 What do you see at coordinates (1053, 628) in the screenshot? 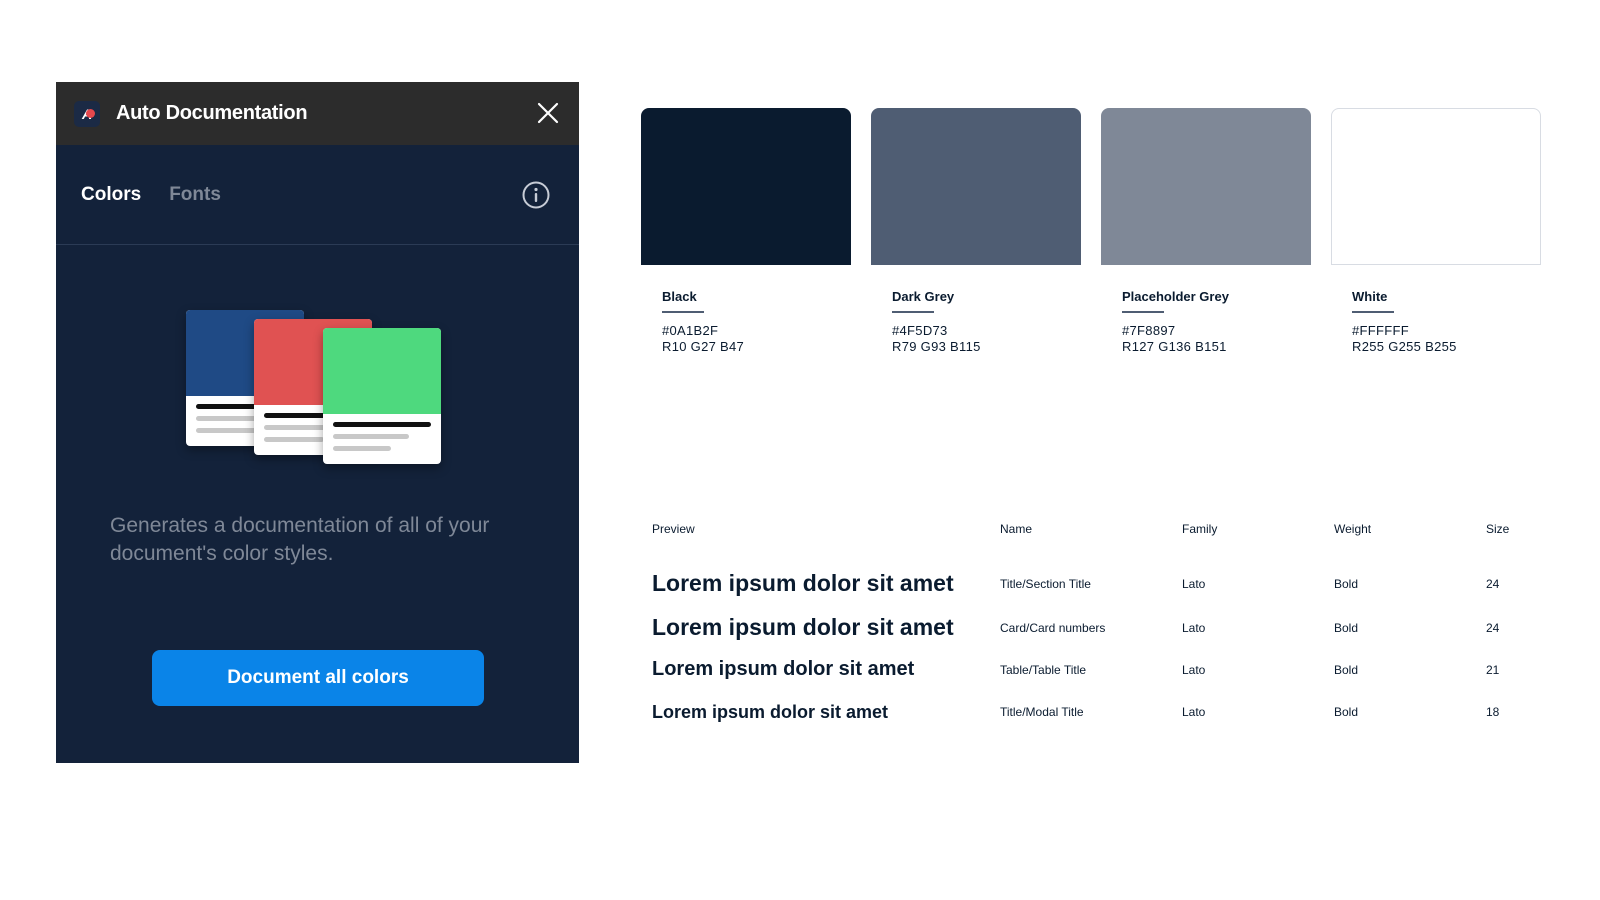
I see `font-name: Card/Card numbers` at bounding box center [1053, 628].